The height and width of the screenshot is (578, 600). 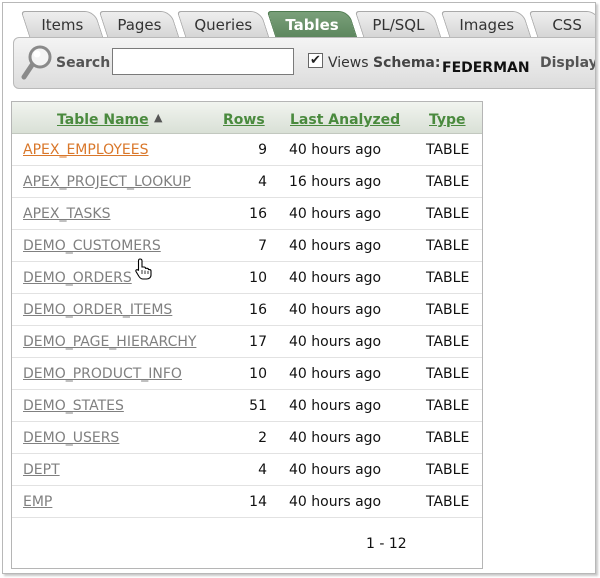 I want to click on column-header-type: Type, so click(x=447, y=120).